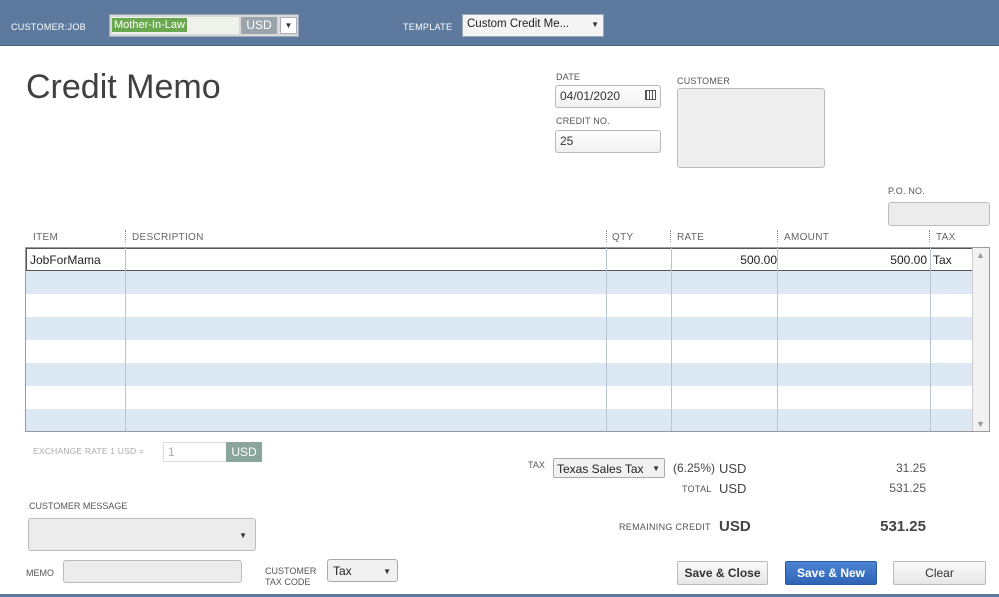 This screenshot has height=597, width=999. I want to click on calendar-icon, so click(650, 95).